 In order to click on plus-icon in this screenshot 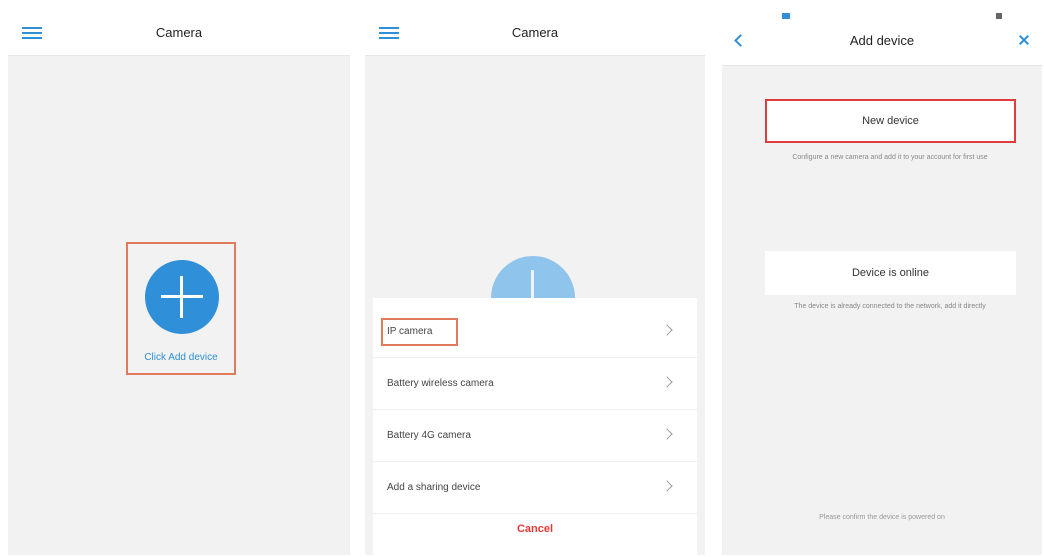, I will do `click(182, 297)`.